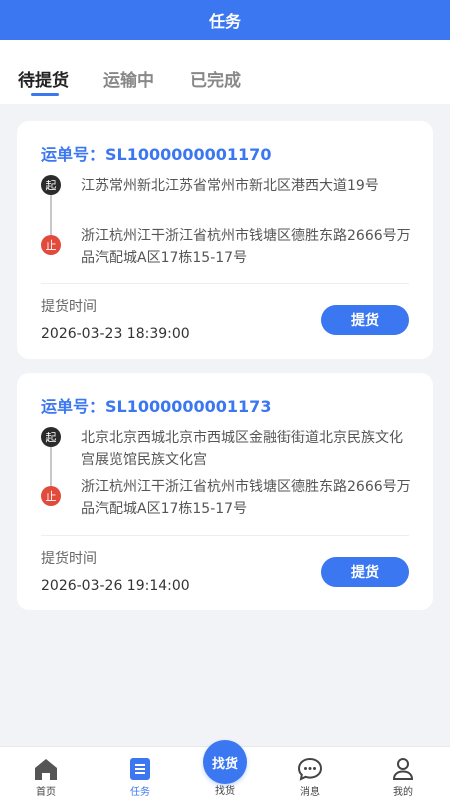  Describe the element at coordinates (128, 78) in the screenshot. I see `tab-in-transit: 运输中` at that location.